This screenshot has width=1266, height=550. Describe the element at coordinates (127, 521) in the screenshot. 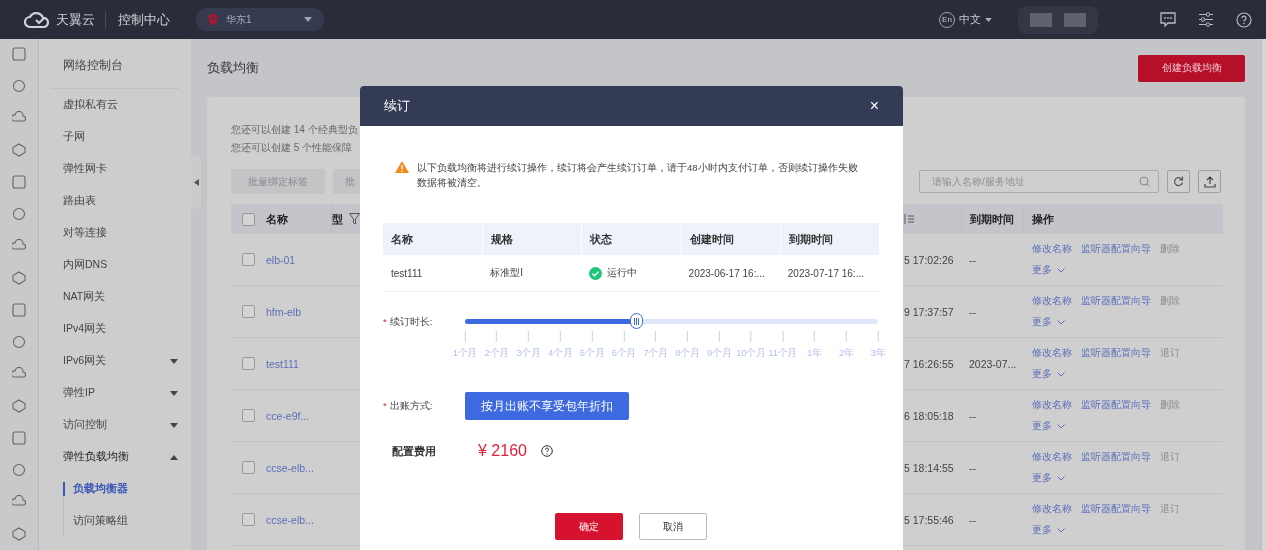

I see `sidebar-subitem: 访问策略组` at that location.